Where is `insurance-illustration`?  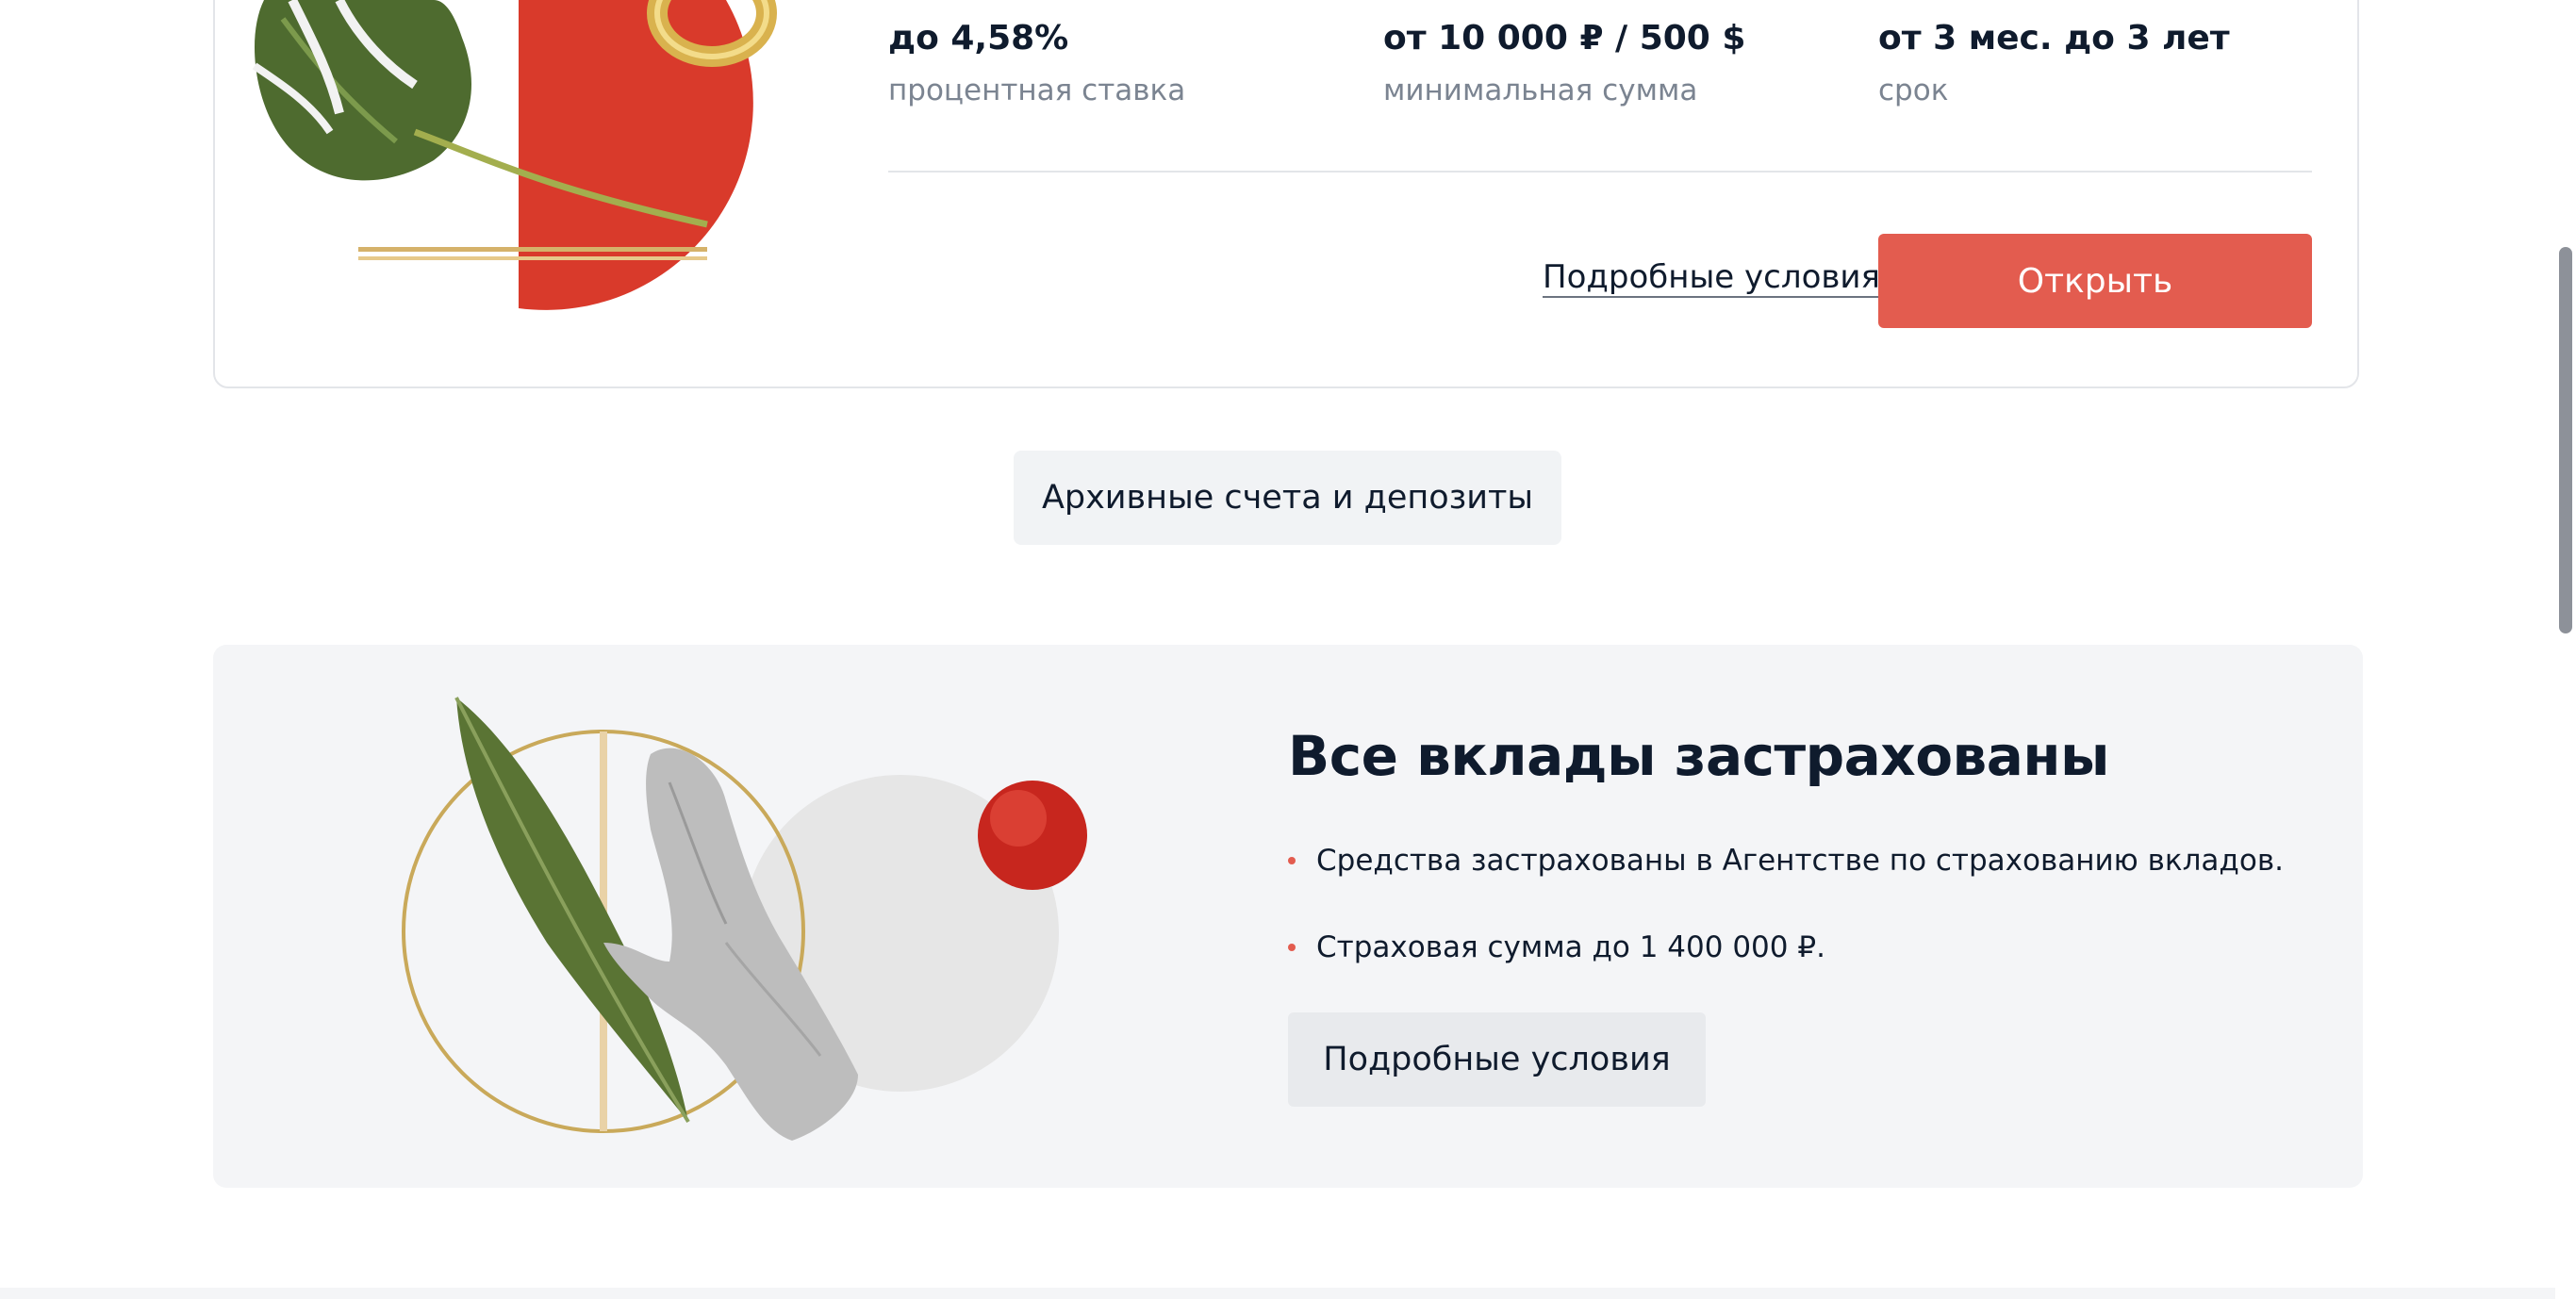
insurance-illustration is located at coordinates (744, 919).